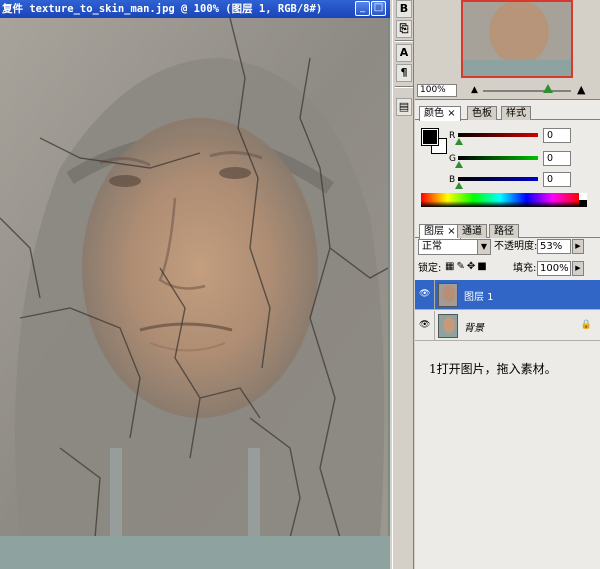 The image size is (600, 569). I want to click on lock-transparent-icon: ▦, so click(450, 266).